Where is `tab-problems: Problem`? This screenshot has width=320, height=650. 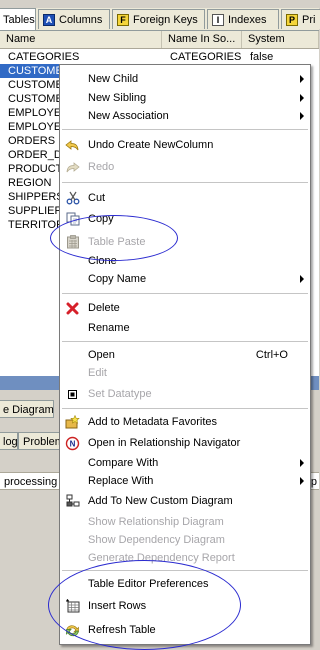 tab-problems: Problem is located at coordinates (40, 441).